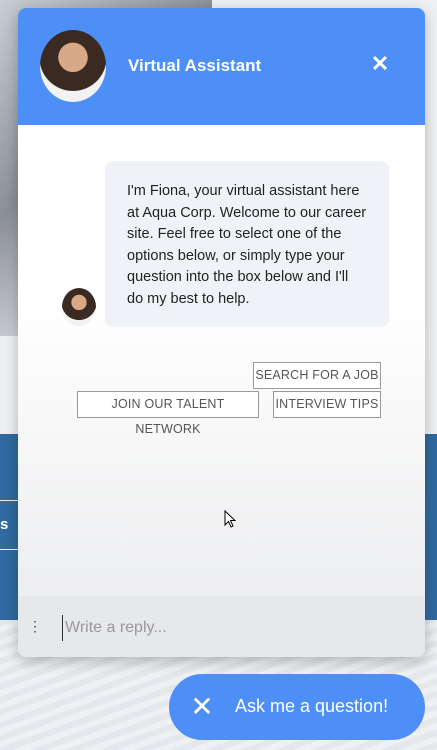 Image resolution: width=437 pixels, height=750 pixels. Describe the element at coordinates (202, 706) in the screenshot. I see `launcher-close-icon: ✕` at that location.